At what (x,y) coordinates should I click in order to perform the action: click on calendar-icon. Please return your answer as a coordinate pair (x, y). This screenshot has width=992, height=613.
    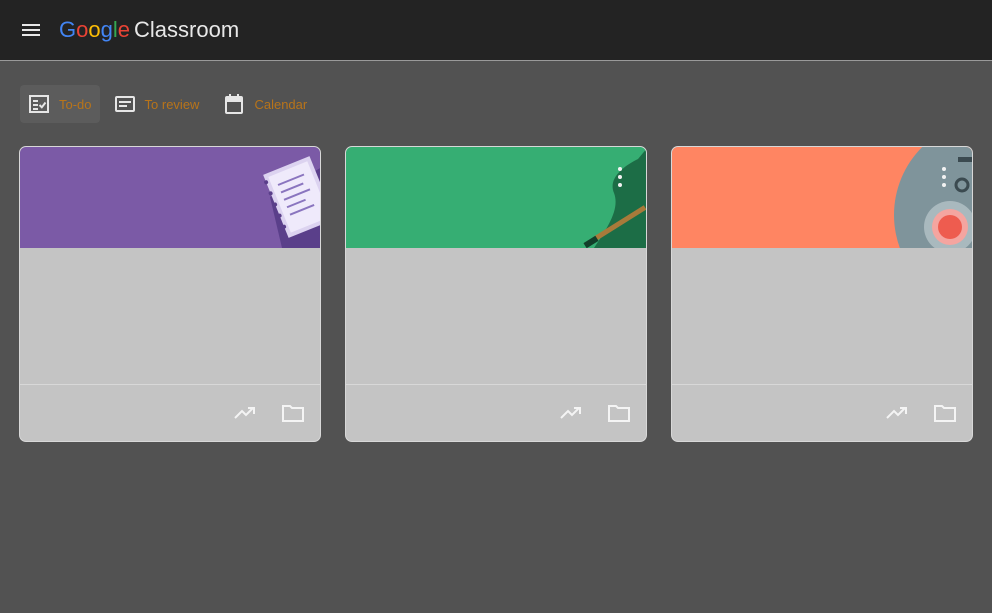
    Looking at the image, I should click on (234, 104).